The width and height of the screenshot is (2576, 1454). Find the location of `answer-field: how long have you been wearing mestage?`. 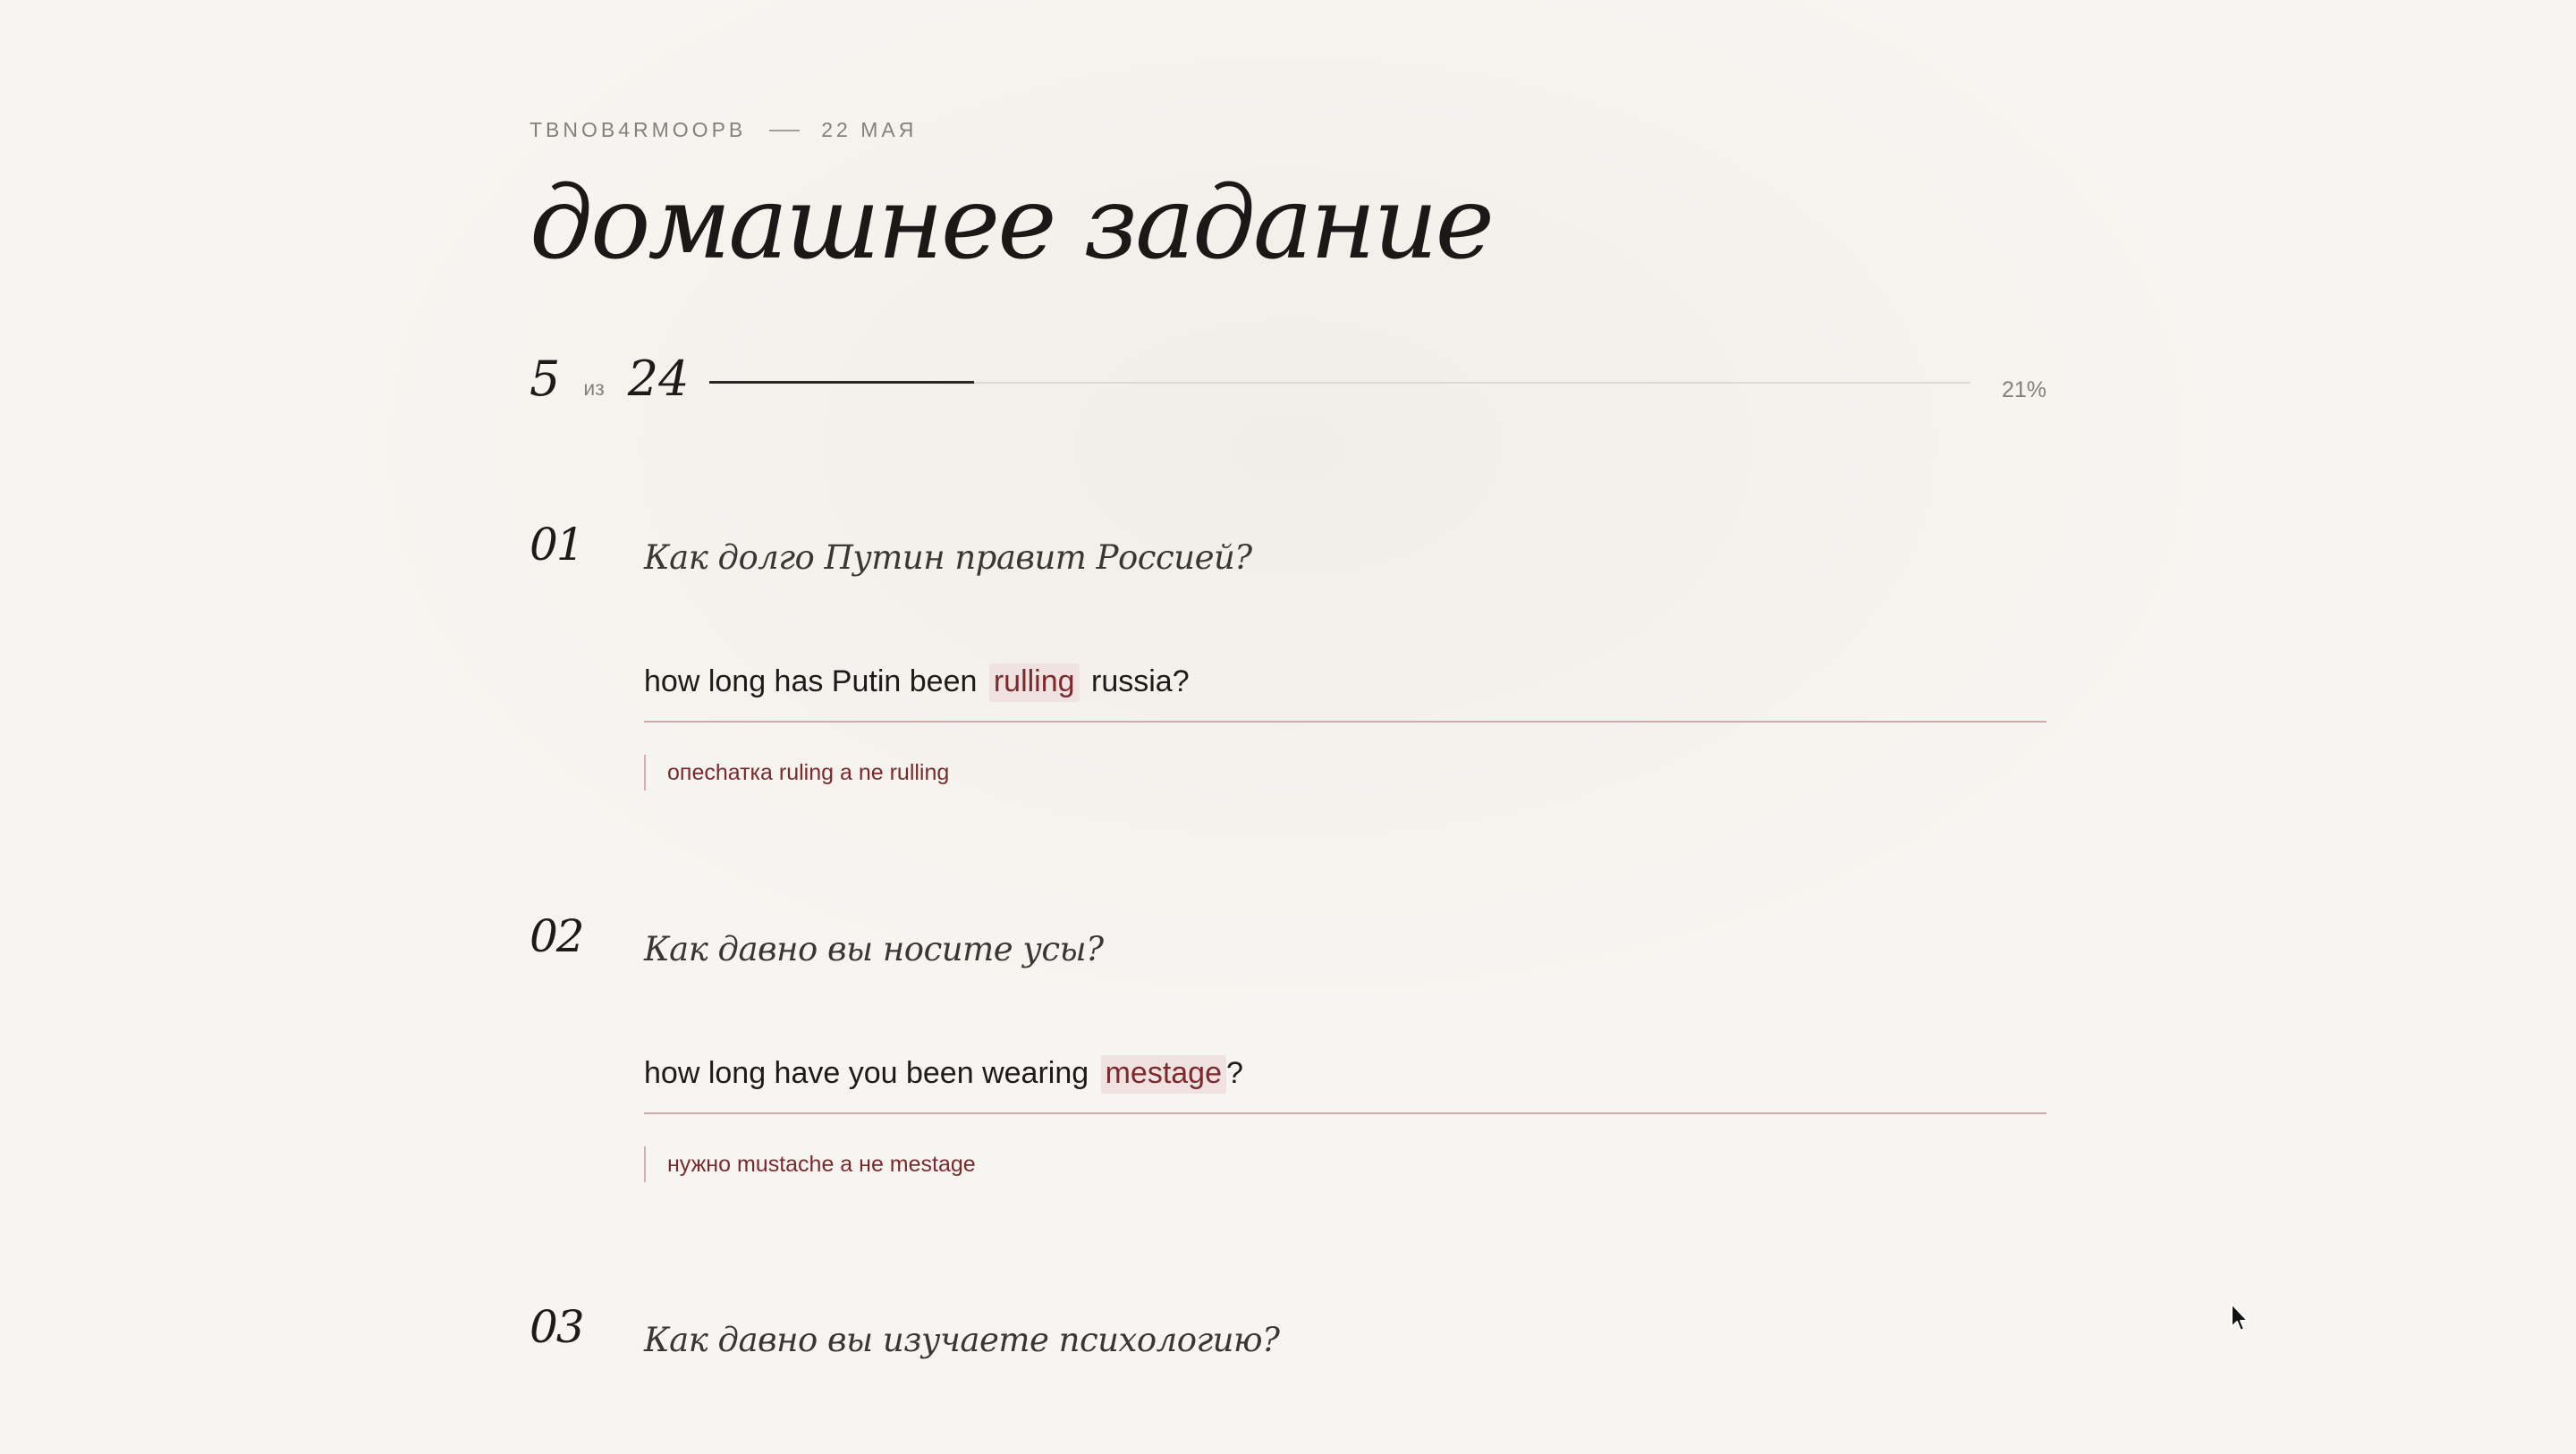

answer-field: how long have you been wearing mestage? is located at coordinates (1345, 1084).